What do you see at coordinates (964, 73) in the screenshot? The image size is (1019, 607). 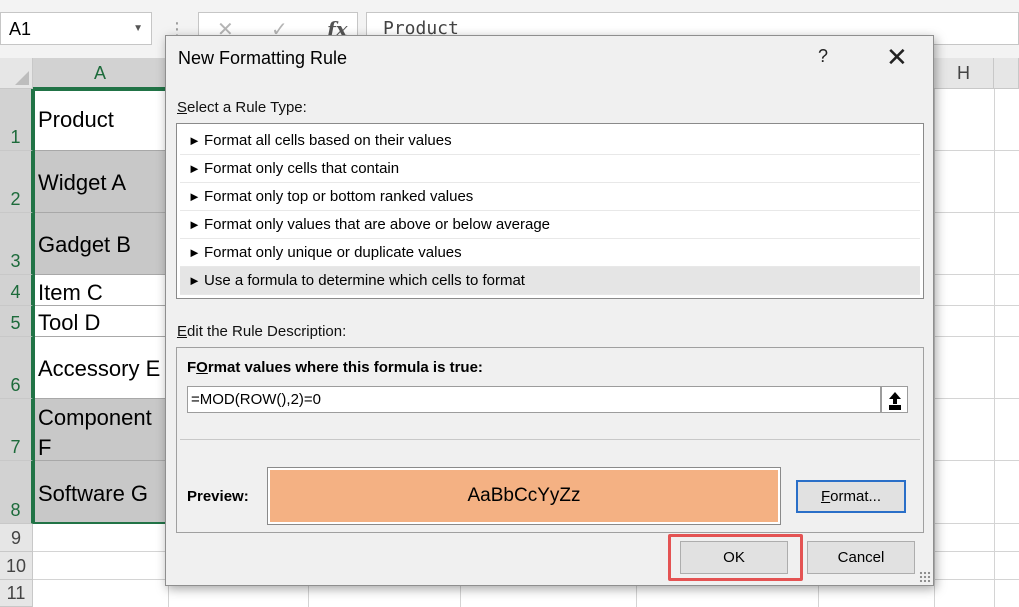 I see `column-header-h: H` at bounding box center [964, 73].